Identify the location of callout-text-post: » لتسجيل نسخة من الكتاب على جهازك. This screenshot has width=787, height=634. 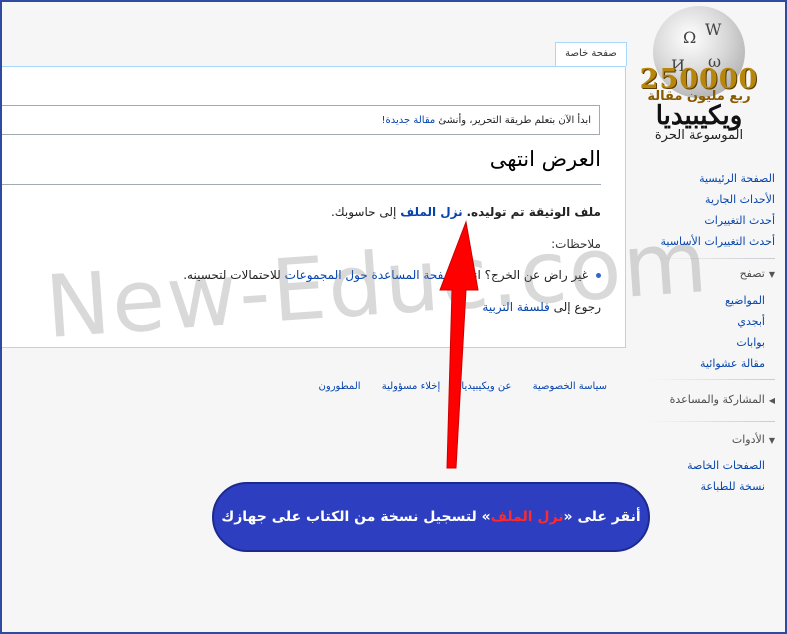
(356, 517).